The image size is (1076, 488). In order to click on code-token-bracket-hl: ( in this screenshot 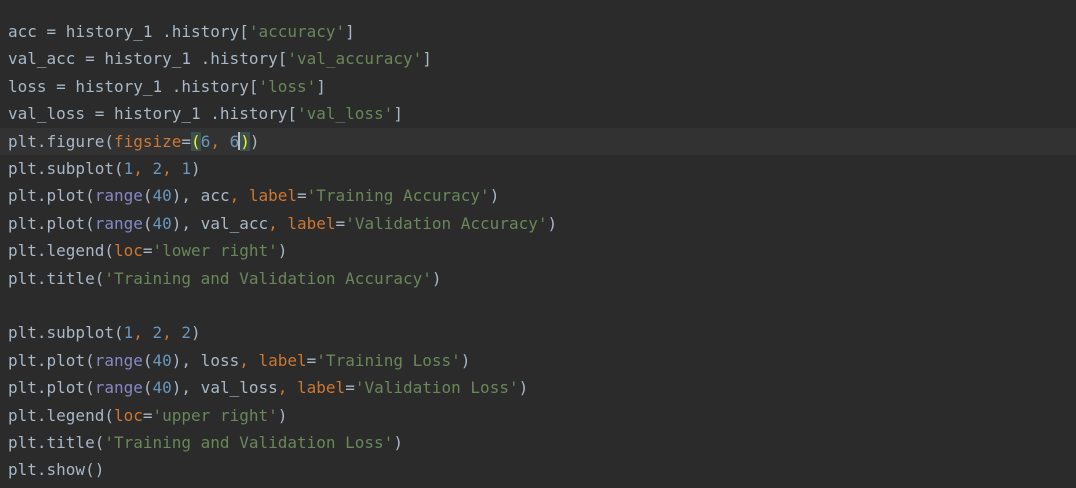, I will do `click(196, 141)`.